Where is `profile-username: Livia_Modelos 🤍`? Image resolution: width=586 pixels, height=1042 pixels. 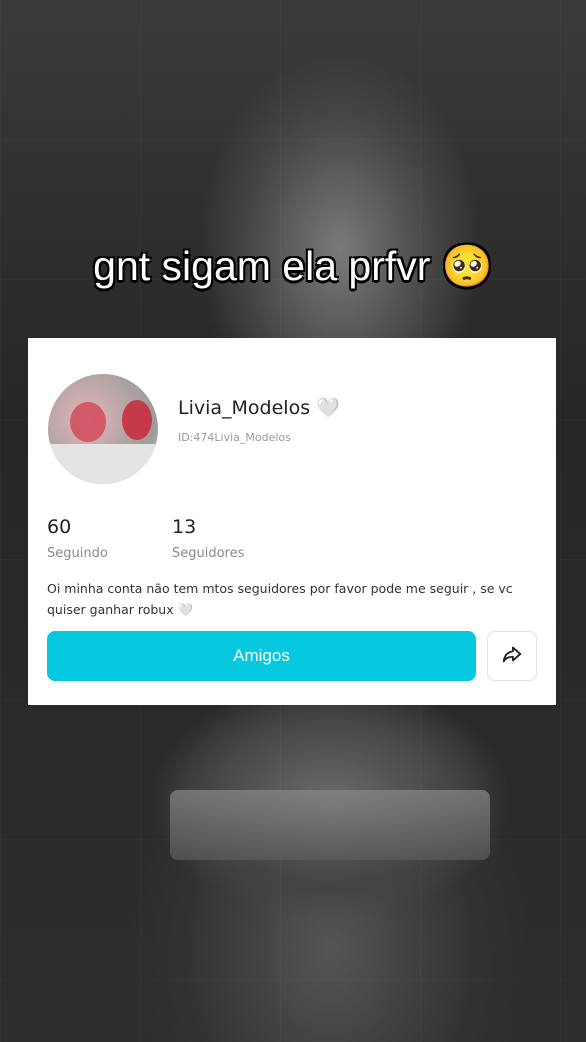
profile-username: Livia_Modelos 🤍 is located at coordinates (259, 408).